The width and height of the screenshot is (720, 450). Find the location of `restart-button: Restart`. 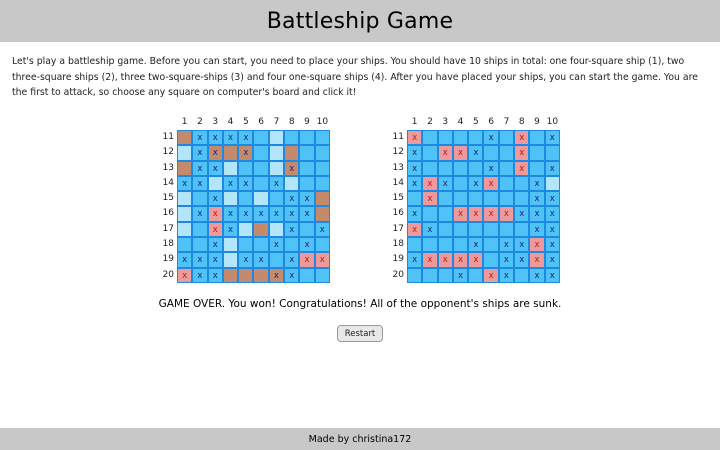

restart-button: Restart is located at coordinates (360, 333).